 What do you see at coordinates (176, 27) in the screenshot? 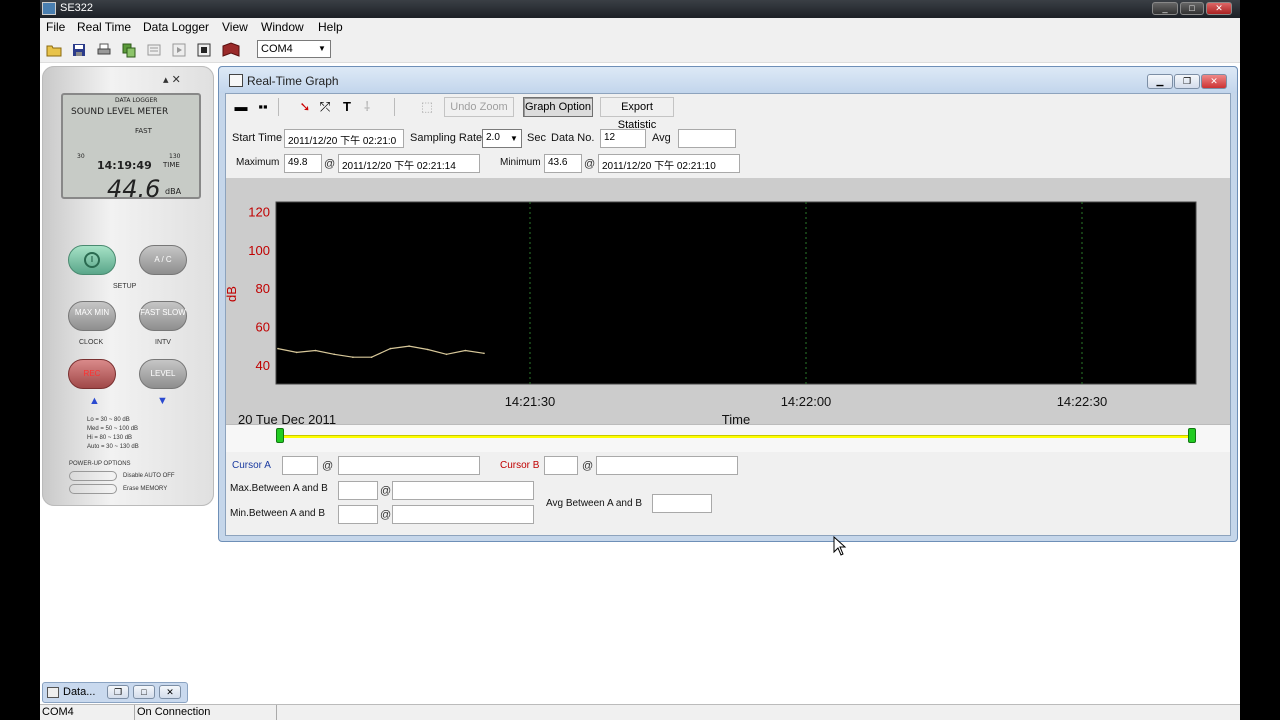
I see `menu-data-logger: Data Logger` at bounding box center [176, 27].